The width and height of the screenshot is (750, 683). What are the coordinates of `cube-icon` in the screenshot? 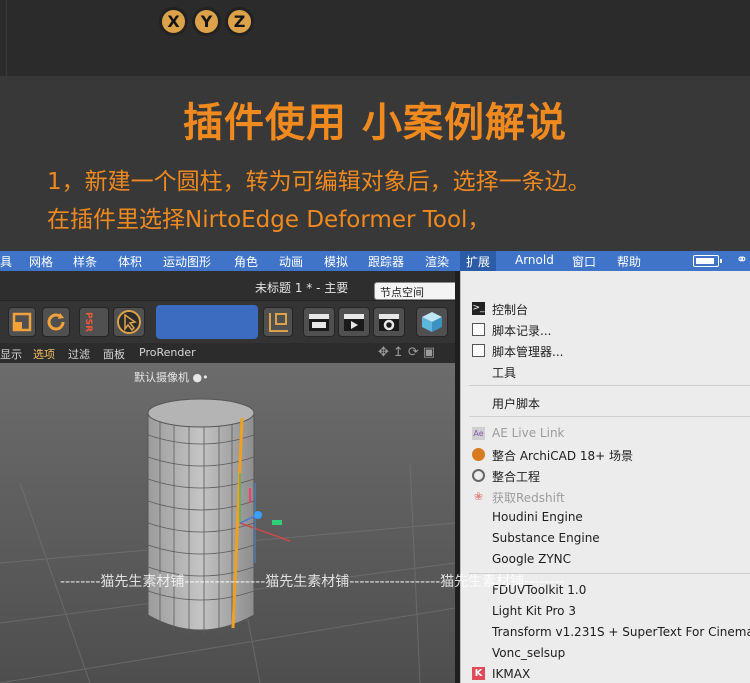 It's located at (432, 322).